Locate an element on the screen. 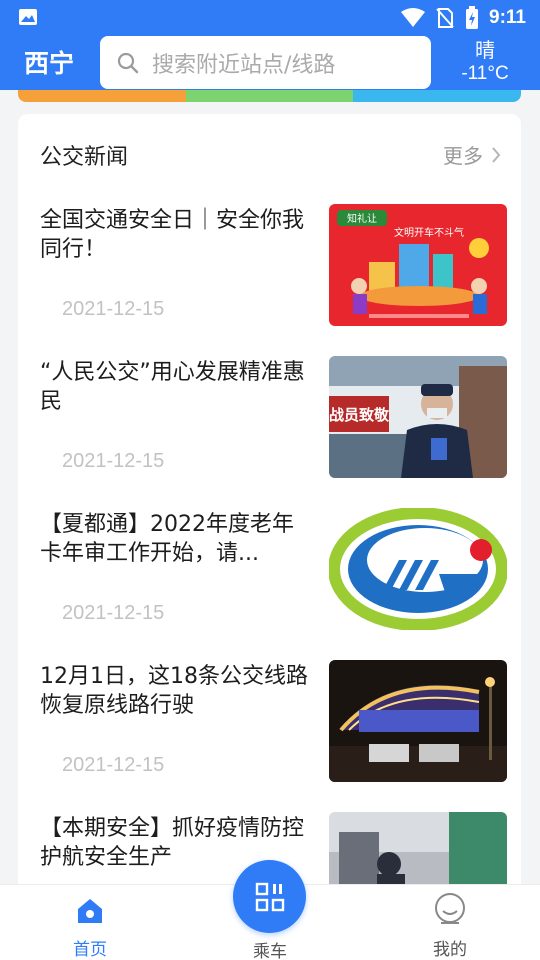 The width and height of the screenshot is (540, 960). battery-charging-icon is located at coordinates (472, 17).